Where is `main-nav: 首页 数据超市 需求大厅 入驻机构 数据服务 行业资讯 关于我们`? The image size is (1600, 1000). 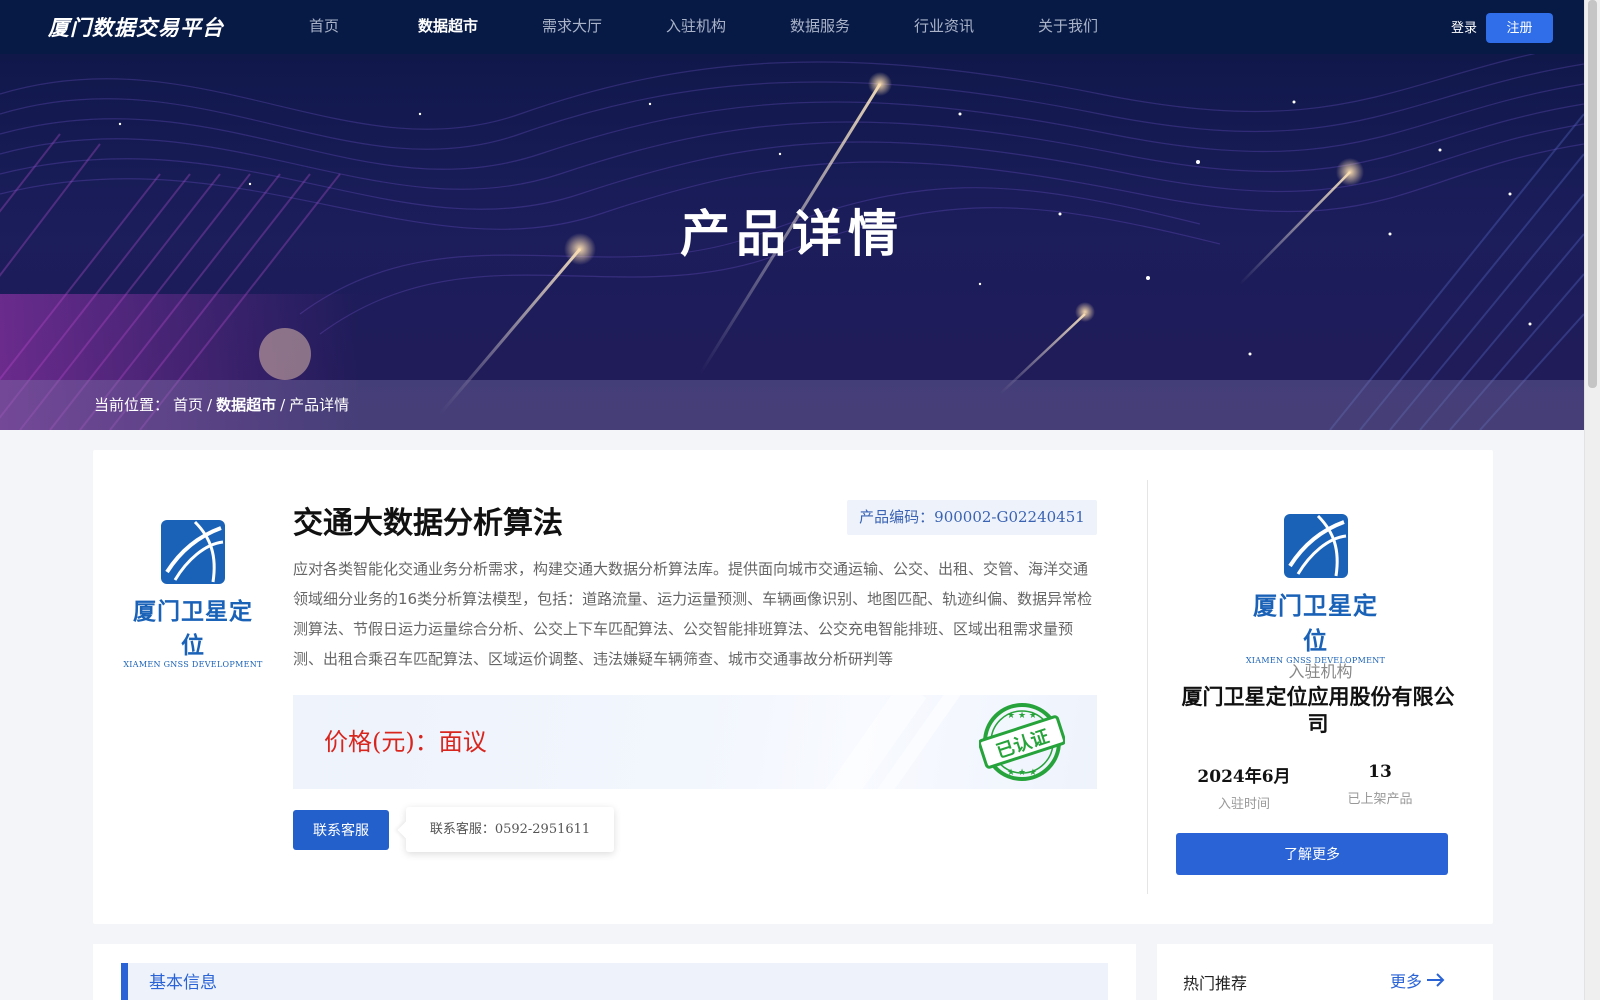 main-nav: 首页 数据超市 需求大厅 入驻机构 数据服务 行业资讯 关于我们 is located at coordinates (696, 27).